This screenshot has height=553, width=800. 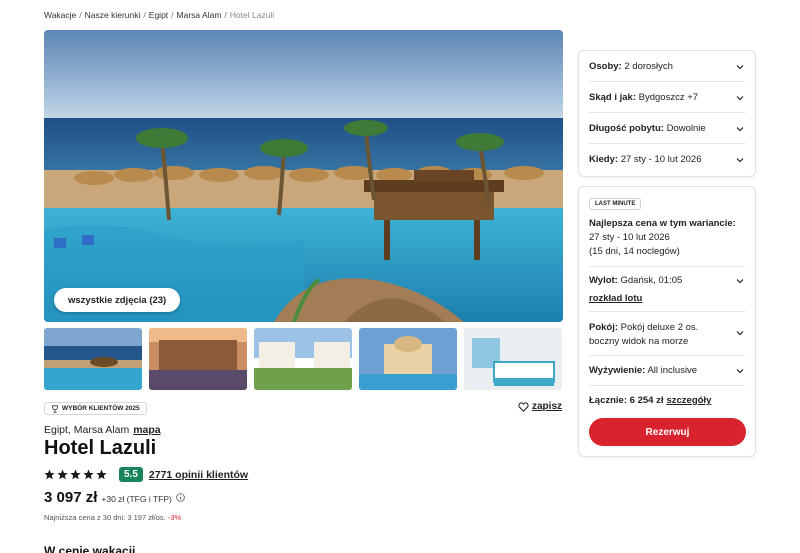 I want to click on duration-value: Dowolnie, so click(x=686, y=128).